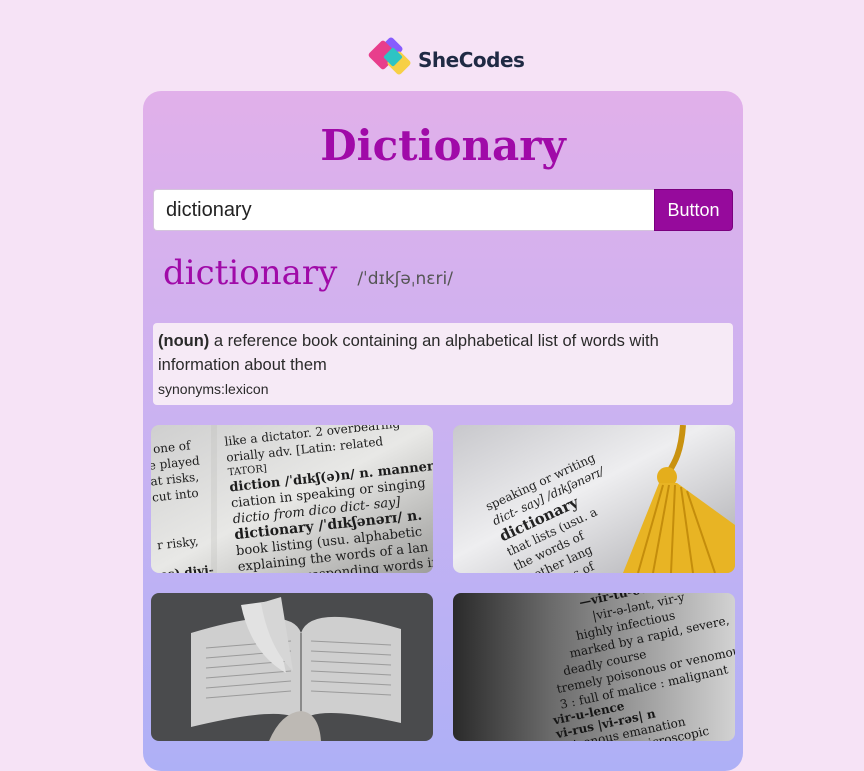 Image resolution: width=864 pixels, height=771 pixels. I want to click on word-header: dictionary /ˈdɪkʃəˌnɛri/, so click(308, 273).